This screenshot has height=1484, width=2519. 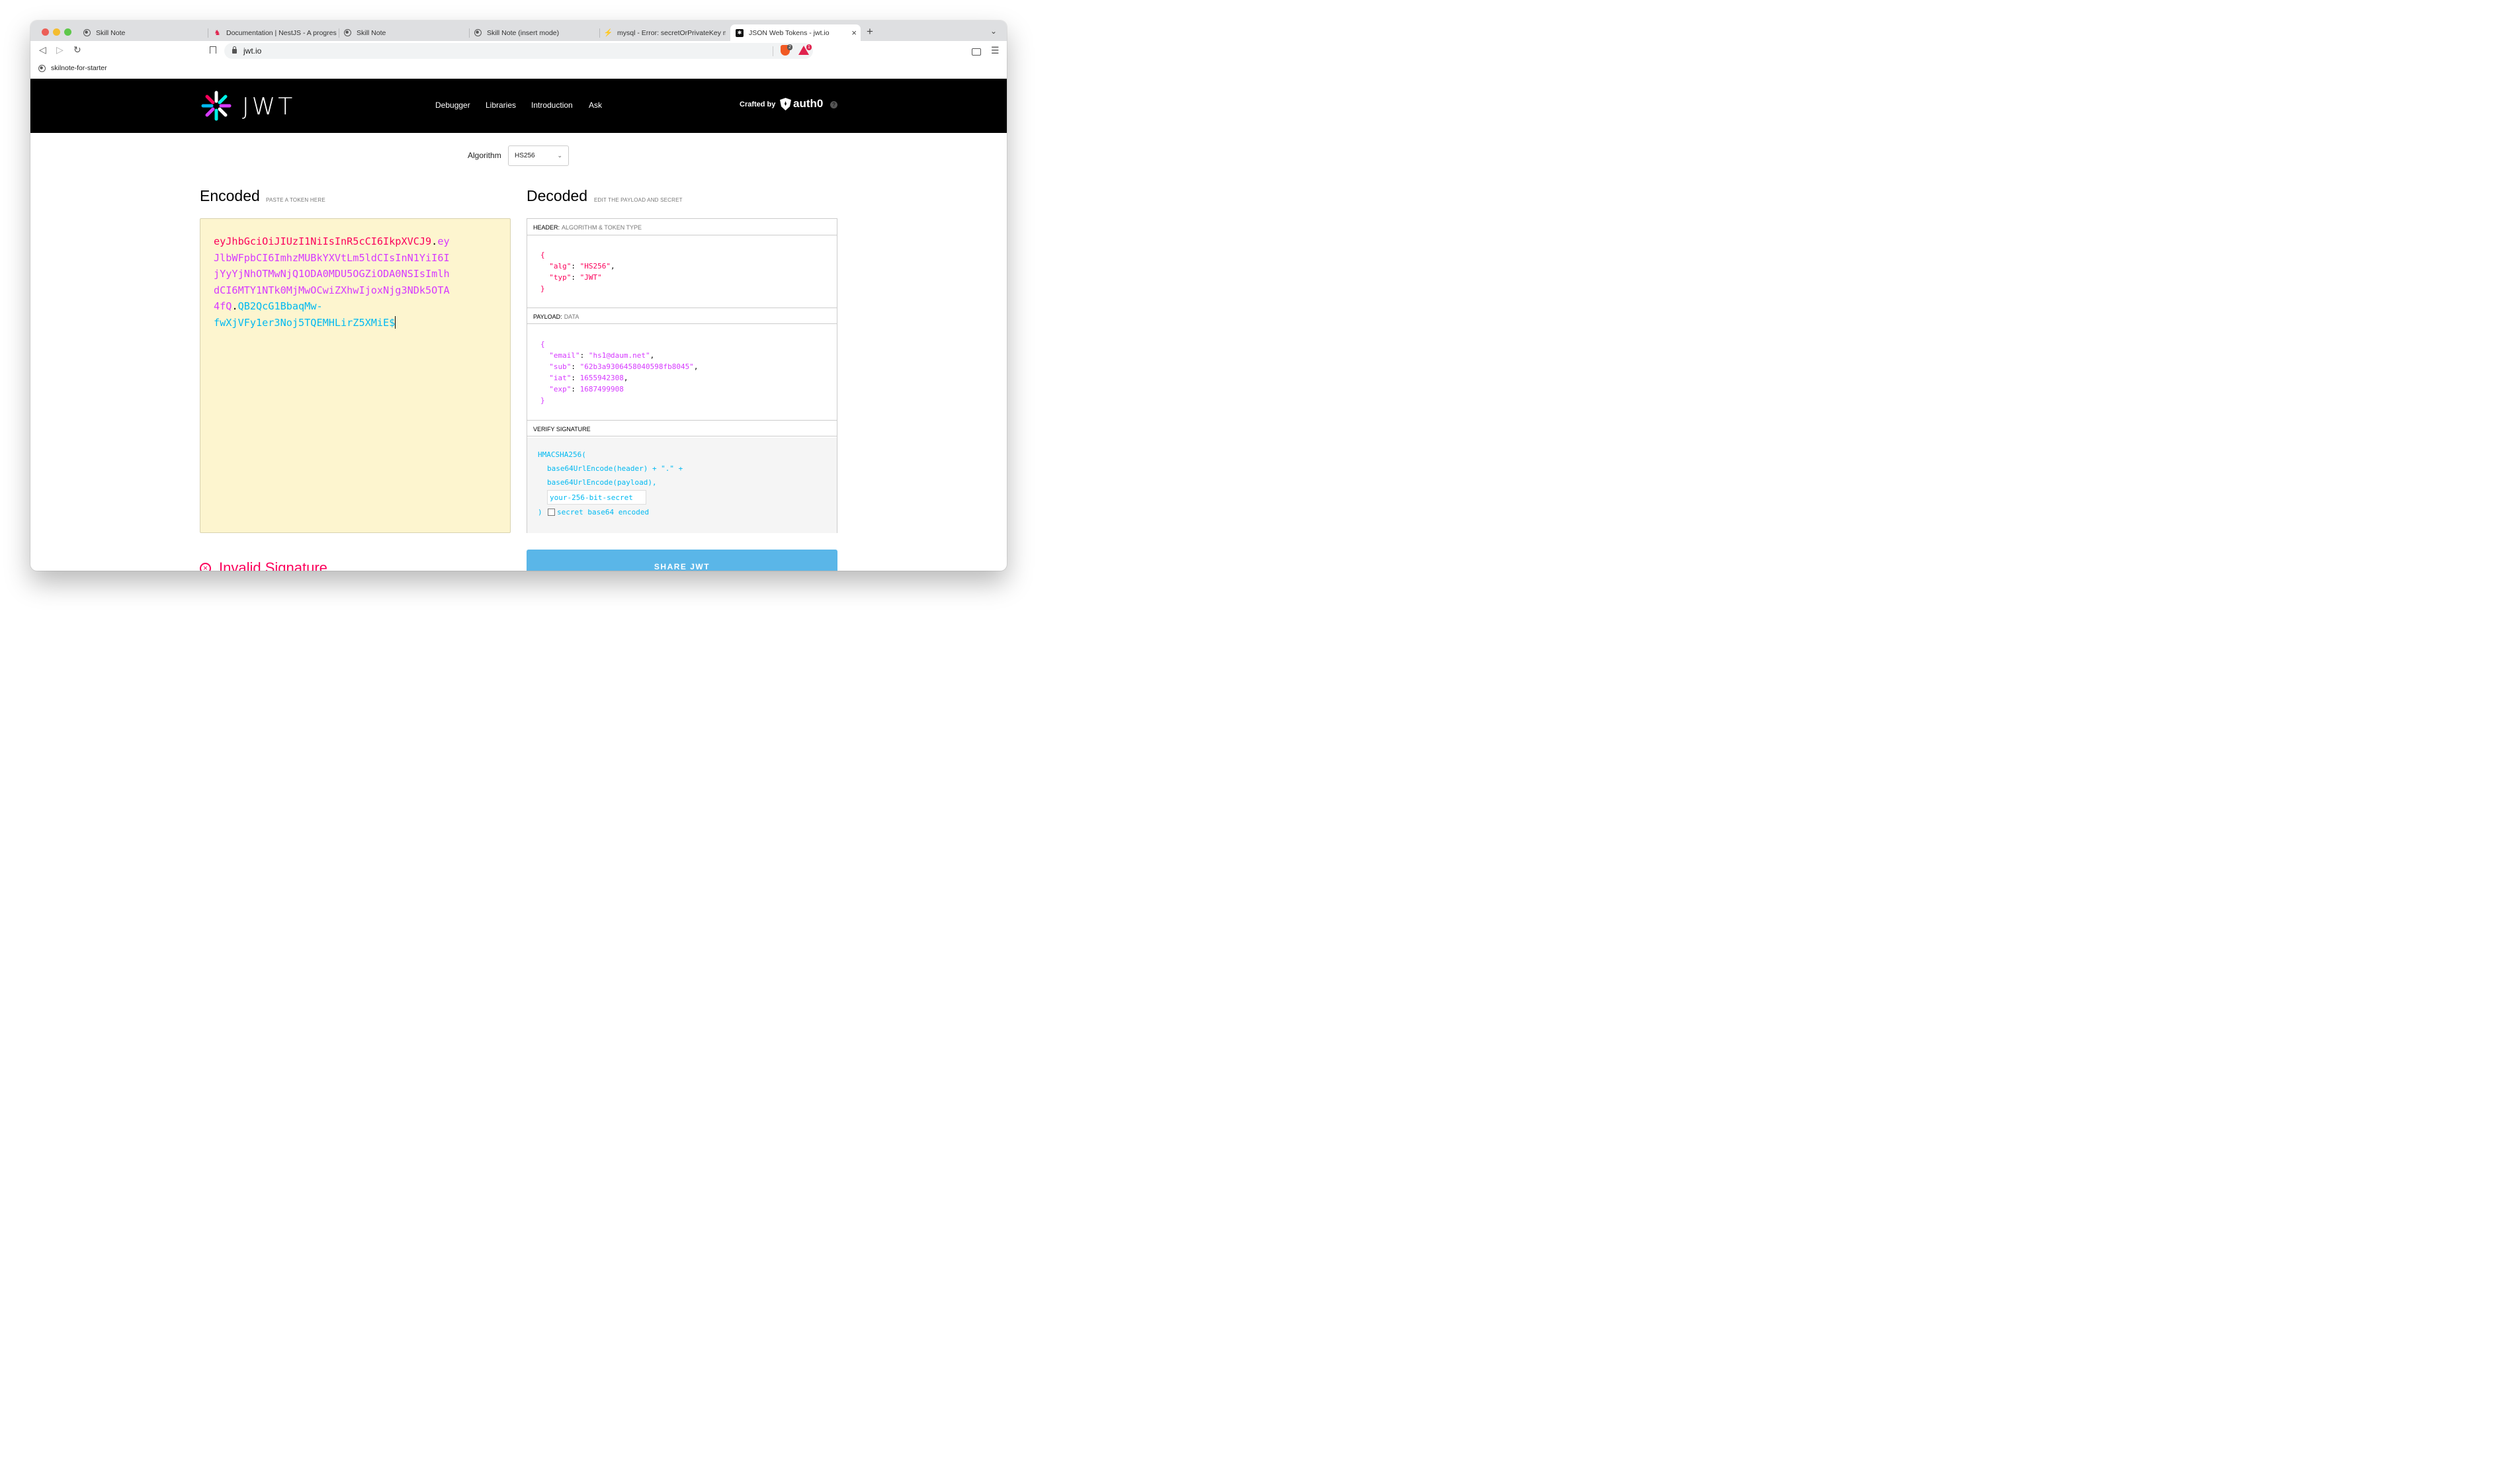 I want to click on shields-count-badge: 2, so click(x=789, y=47).